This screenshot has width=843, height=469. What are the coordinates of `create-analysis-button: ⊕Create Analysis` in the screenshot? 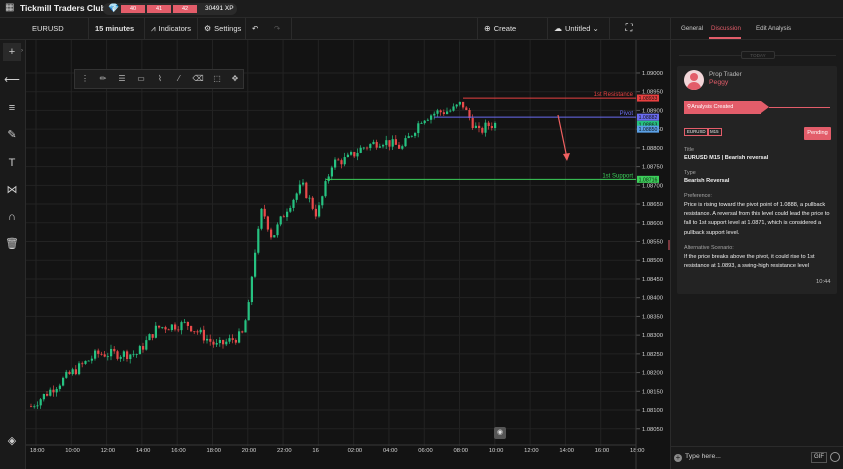 It's located at (512, 36).